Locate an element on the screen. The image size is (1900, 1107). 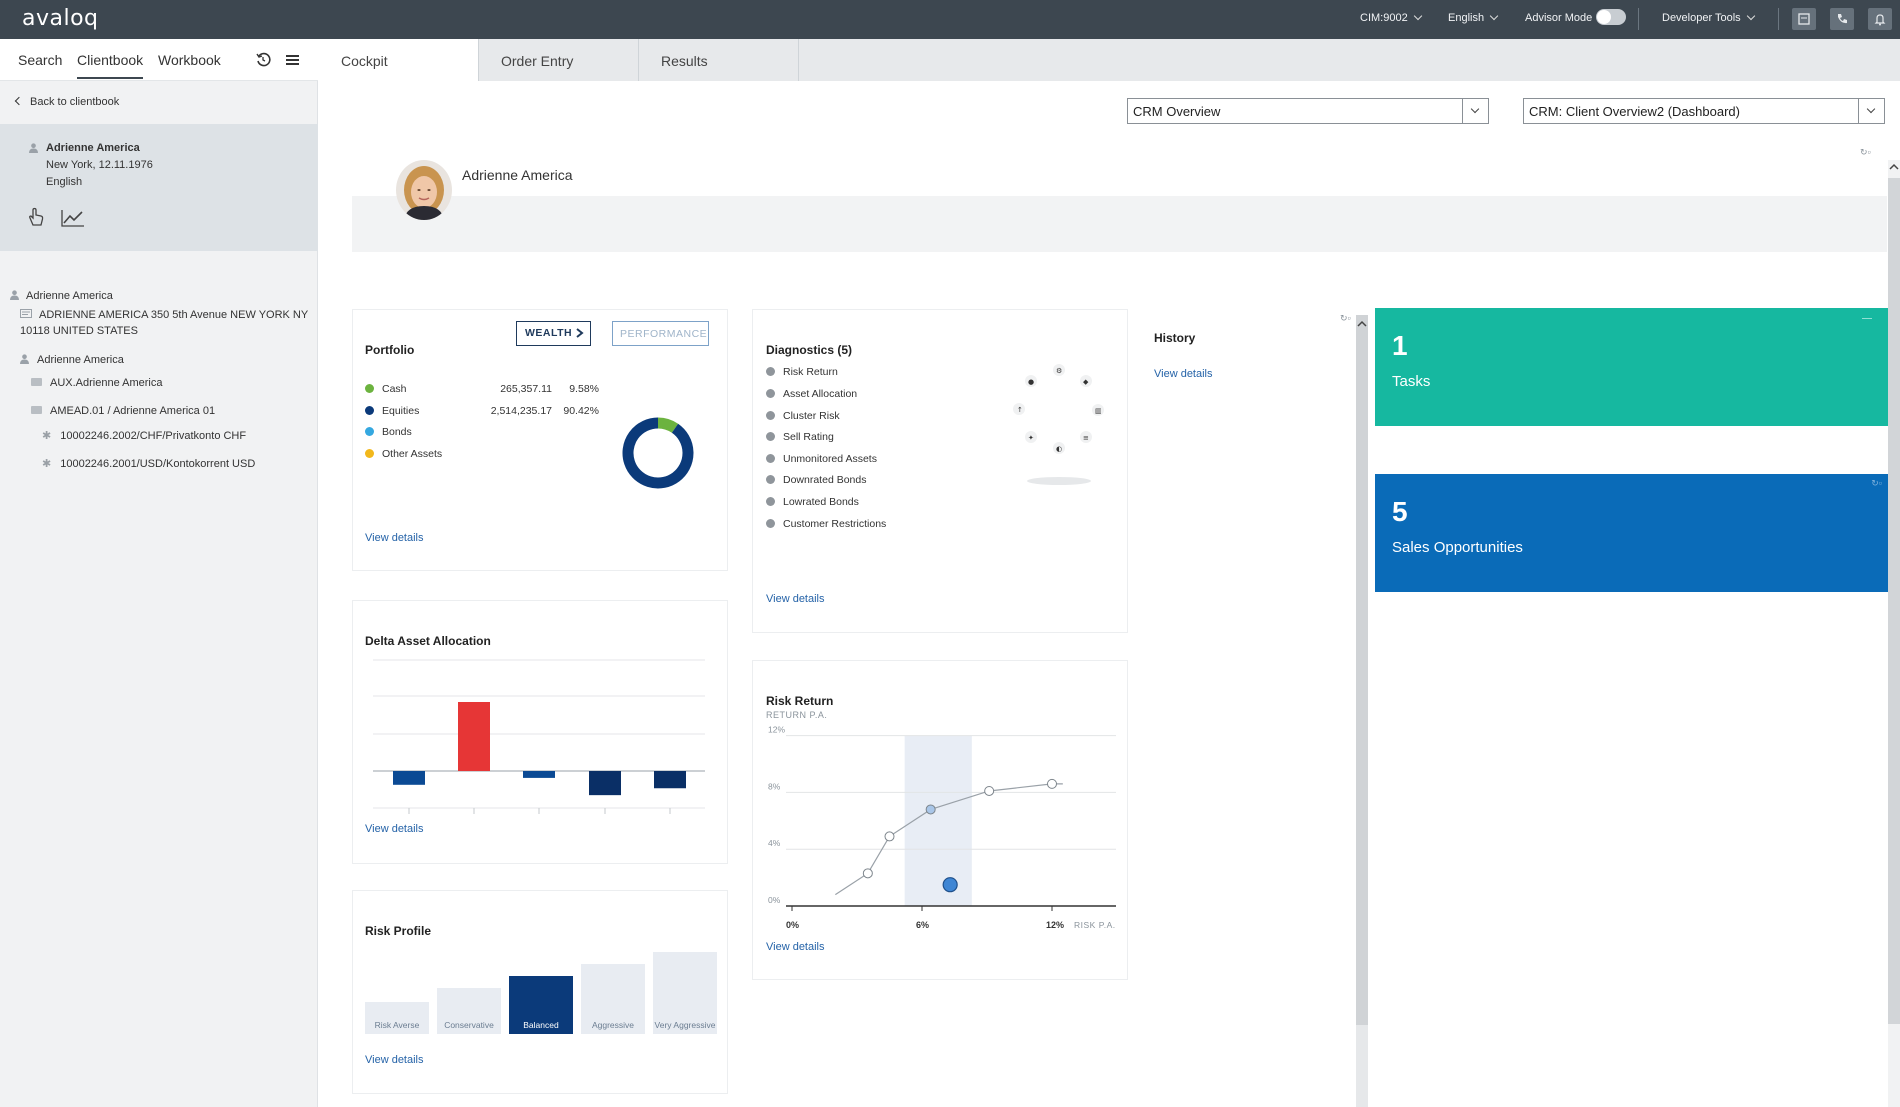
tab-workbook: Workbook is located at coordinates (189, 60).